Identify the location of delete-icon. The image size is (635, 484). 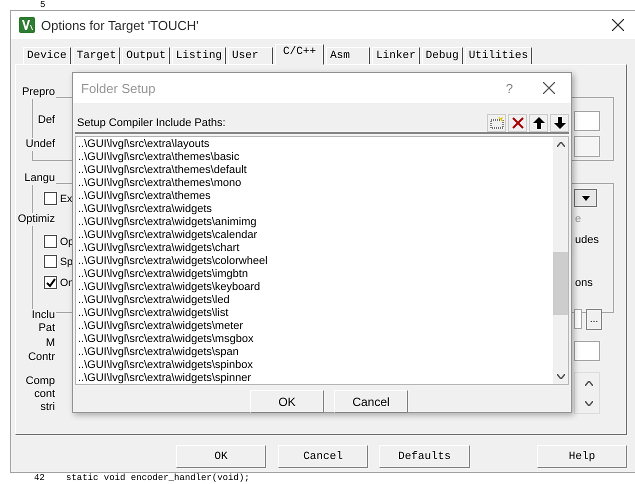
(518, 122).